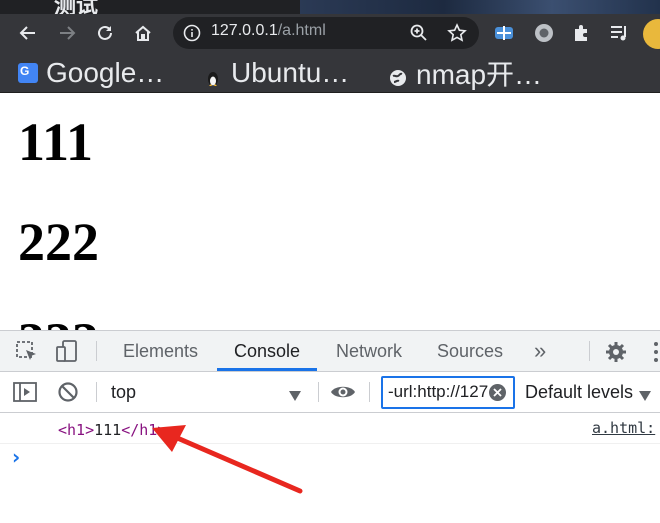 Image resolution: width=660 pixels, height=523 pixels. I want to click on annotation-arrow, so click(227, 459).